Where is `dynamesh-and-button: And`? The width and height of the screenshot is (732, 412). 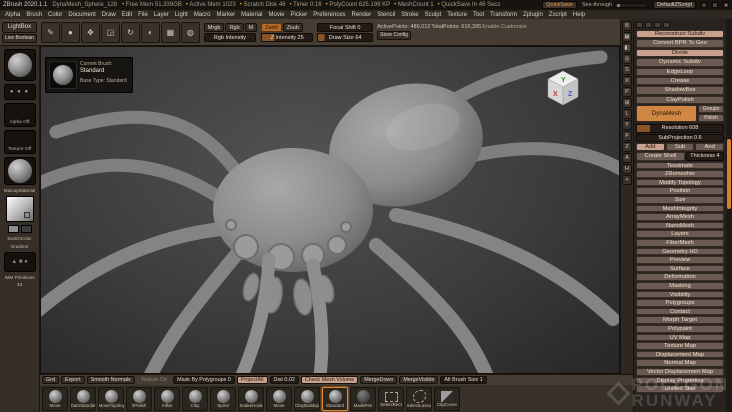
dynamesh-and-button: And is located at coordinates (710, 147).